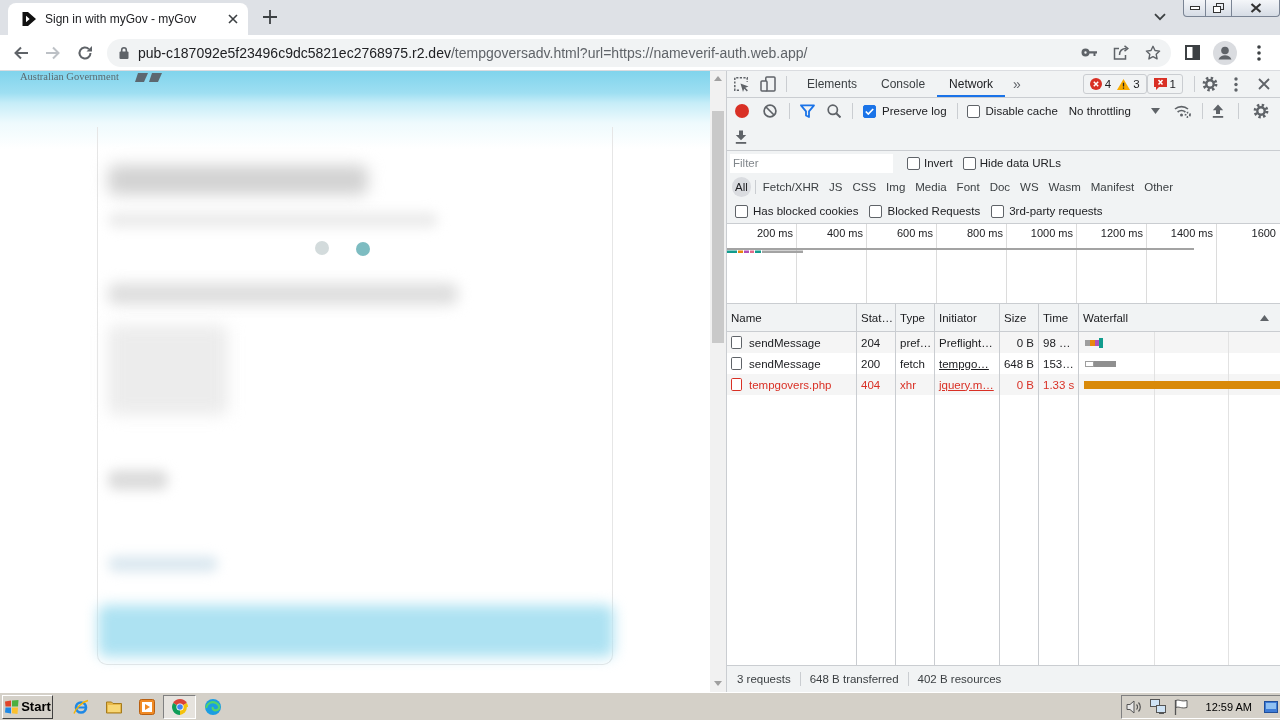 This screenshot has width=1280, height=720. I want to click on column-header: Time, so click(1056, 317).